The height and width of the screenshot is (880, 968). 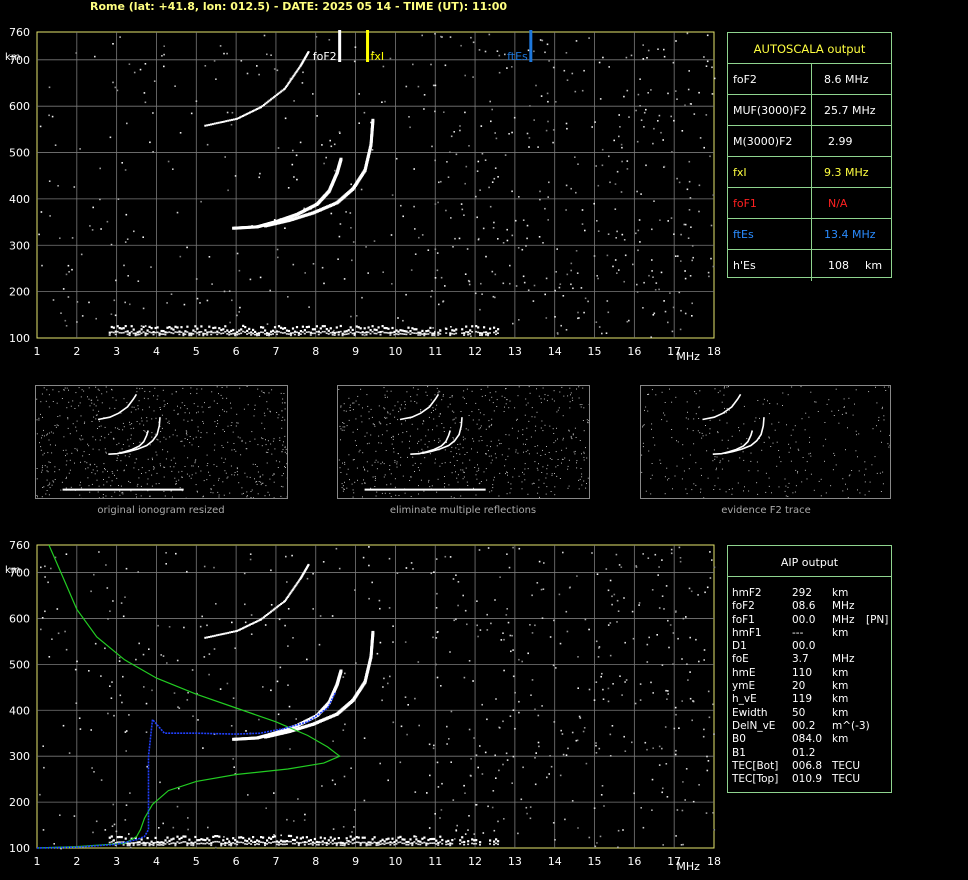 What do you see at coordinates (766, 510) in the screenshot?
I see `thumbnail-f2-trace-caption: evidence F2 trace` at bounding box center [766, 510].